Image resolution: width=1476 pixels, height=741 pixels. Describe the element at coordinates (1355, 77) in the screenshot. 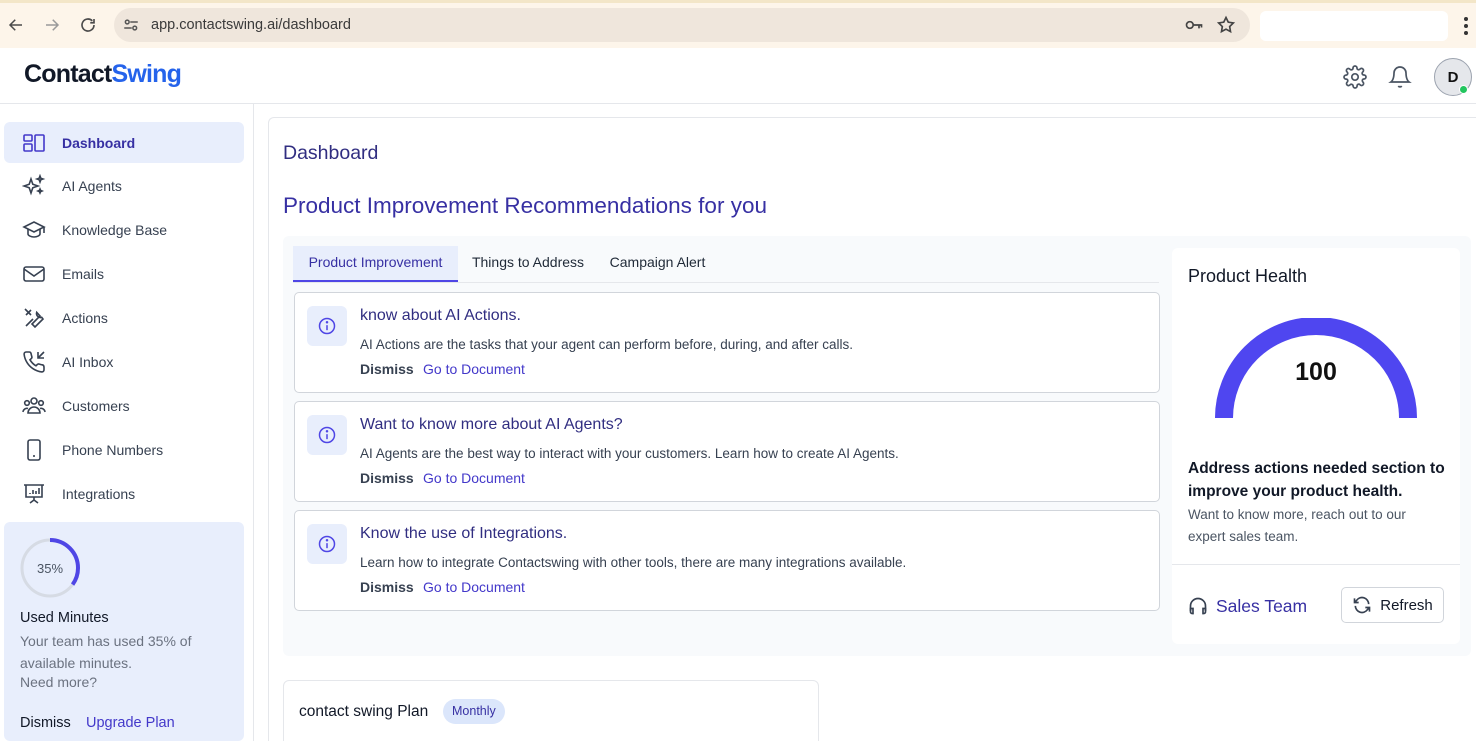

I see `settings-gear-icon` at that location.